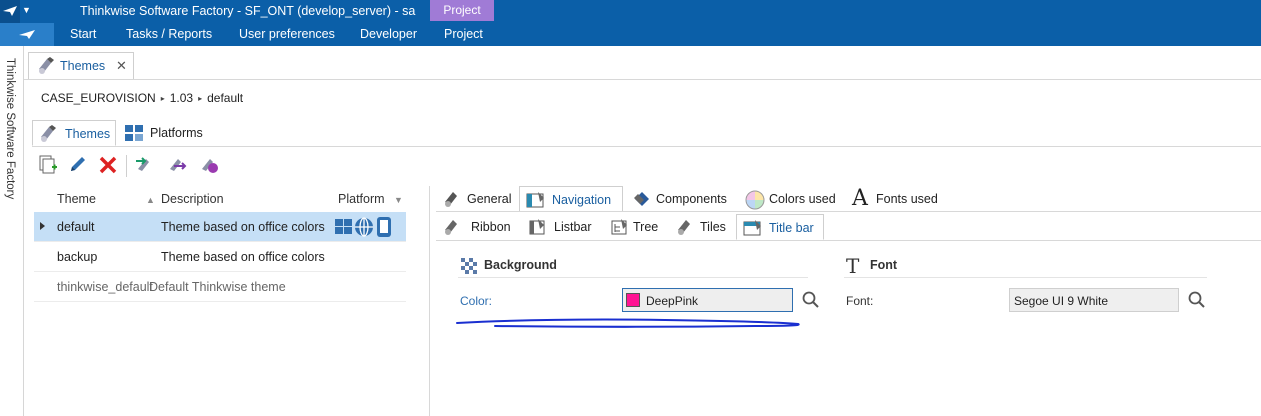 The width and height of the screenshot is (1261, 416). What do you see at coordinates (76, 199) in the screenshot?
I see `column-header-theme: Theme` at bounding box center [76, 199].